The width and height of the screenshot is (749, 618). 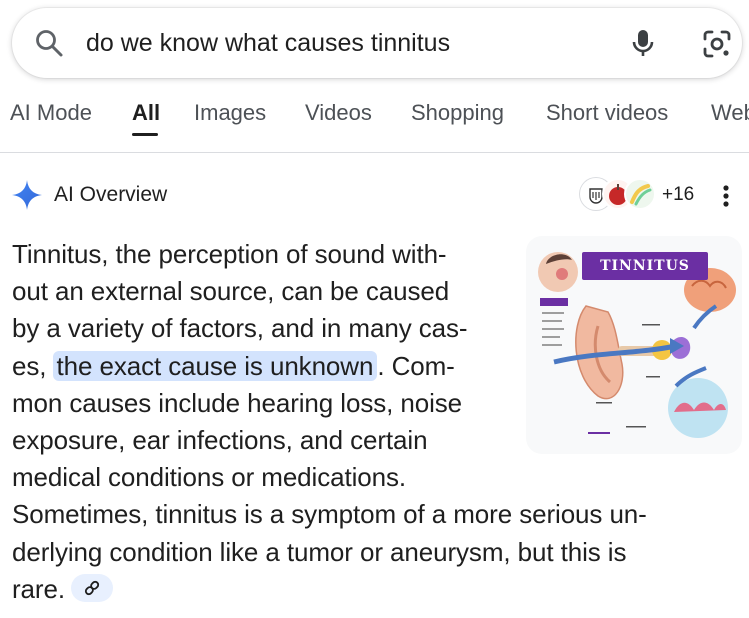 What do you see at coordinates (111, 194) in the screenshot?
I see `ai-overview-title: AI Overview` at bounding box center [111, 194].